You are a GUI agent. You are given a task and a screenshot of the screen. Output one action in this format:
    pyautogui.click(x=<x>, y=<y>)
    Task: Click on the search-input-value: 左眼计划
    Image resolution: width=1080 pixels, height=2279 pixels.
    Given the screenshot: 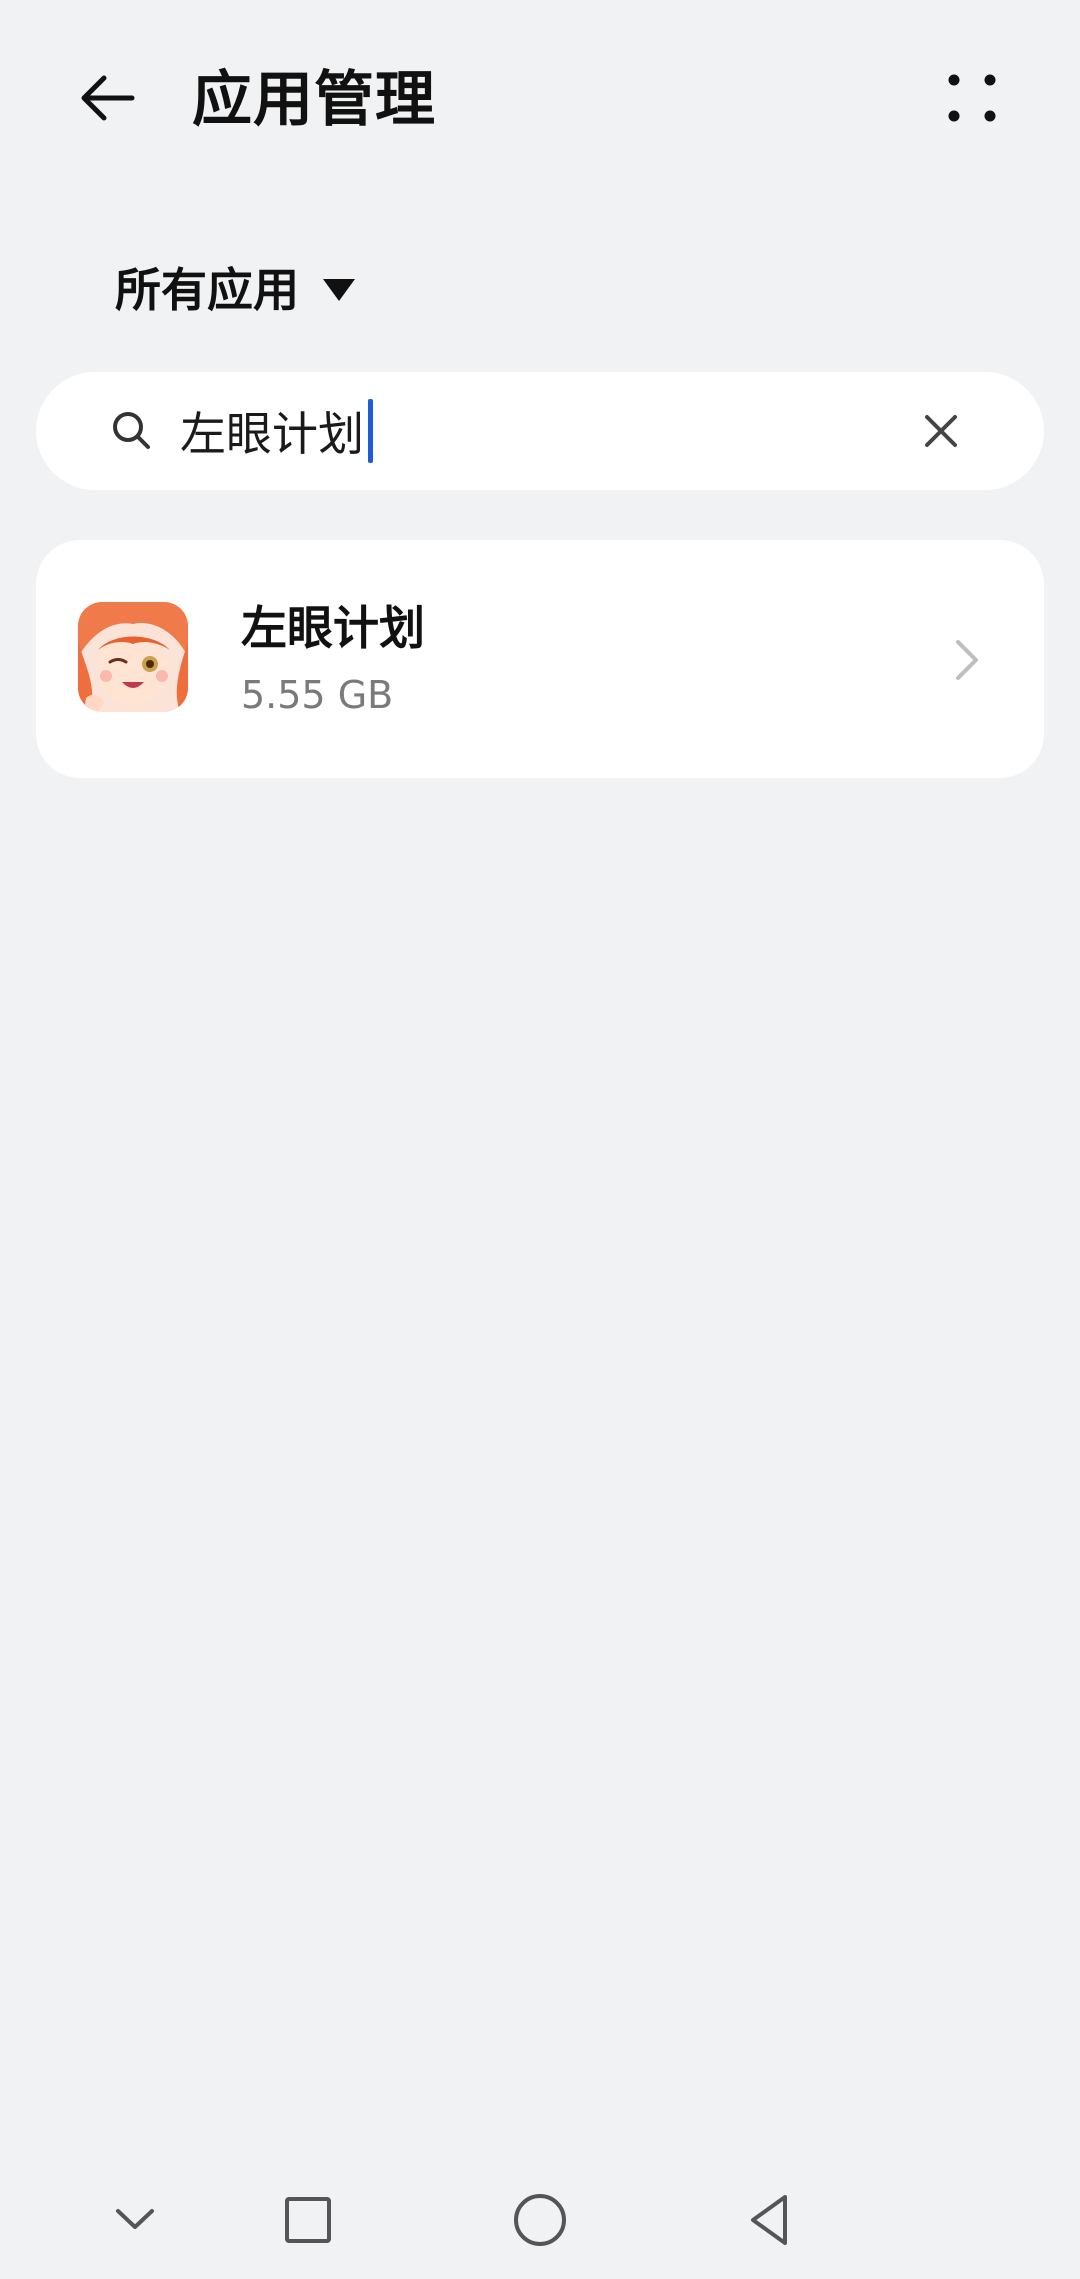 What is the action you would take?
    pyautogui.click(x=272, y=434)
    